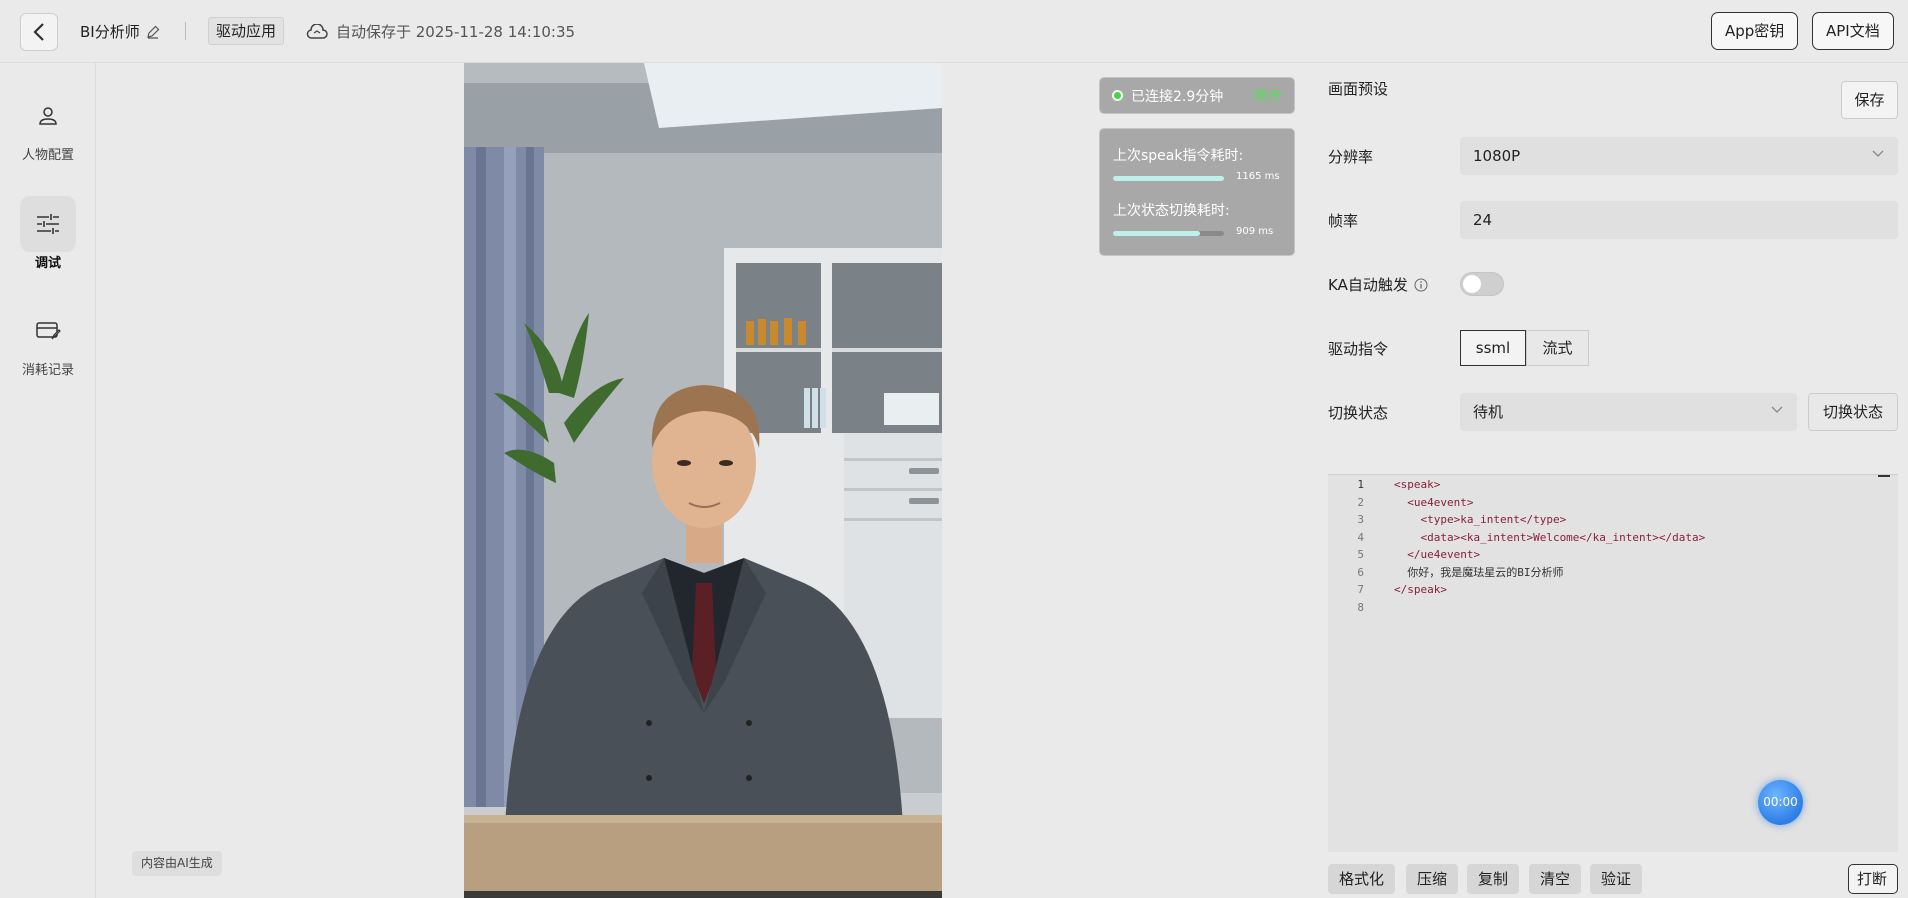 The image size is (1908, 898). Describe the element at coordinates (1613, 573) in the screenshot. I see `code-line: 6 你好，我是魔珐星云的BI分析师` at that location.